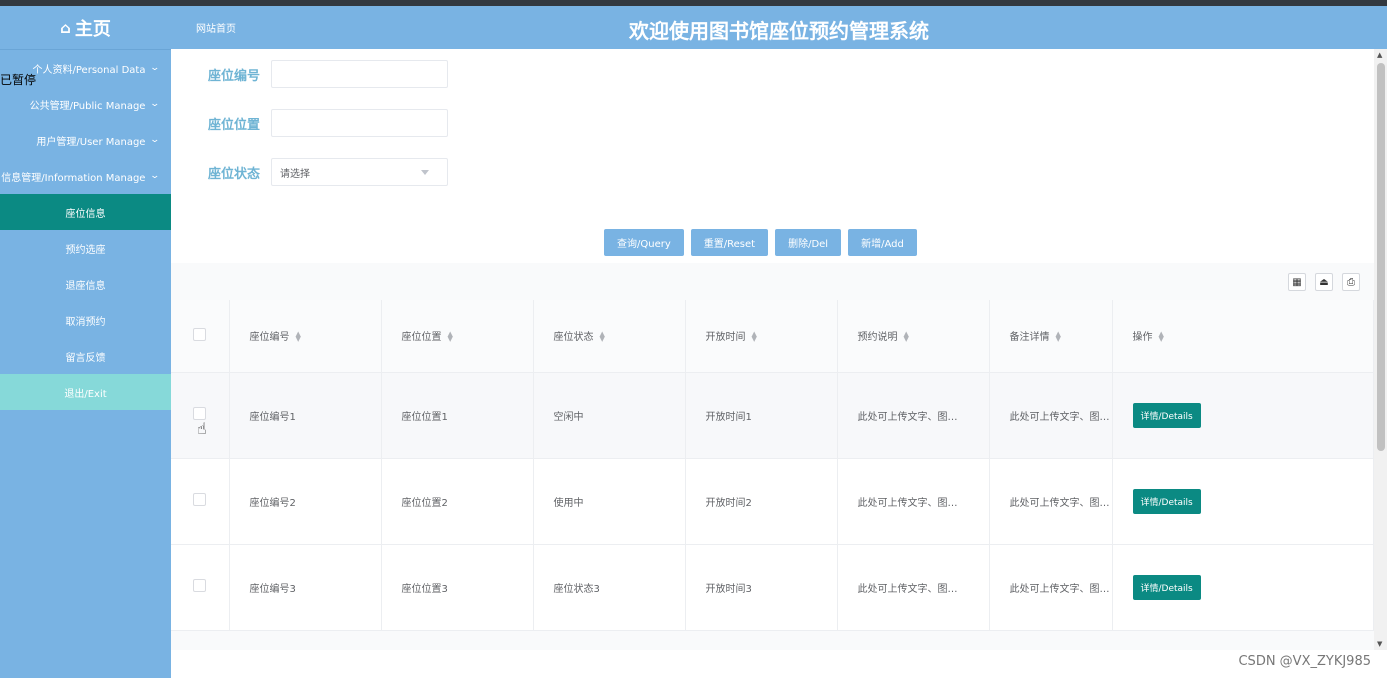 Image resolution: width=1387 pixels, height=678 pixels. Describe the element at coordinates (65, 27) in the screenshot. I see `home-icon: ⌂` at that location.